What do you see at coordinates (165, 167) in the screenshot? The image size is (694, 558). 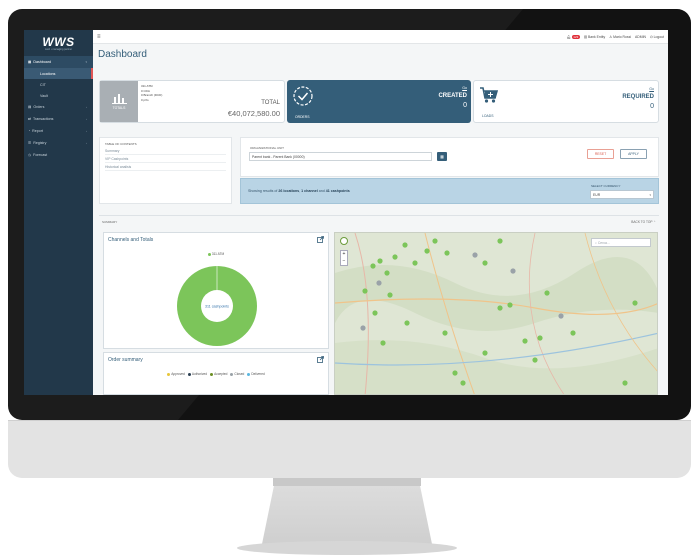 I see `toc-item-historical: Historical analisis` at bounding box center [165, 167].